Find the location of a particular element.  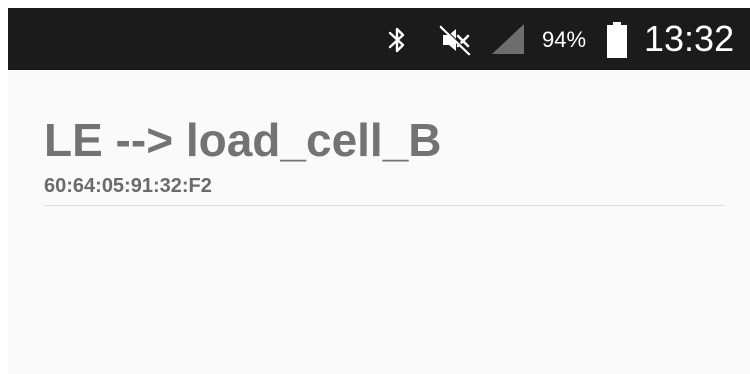

device-name: LE --> load_cell_B is located at coordinates (243, 140).